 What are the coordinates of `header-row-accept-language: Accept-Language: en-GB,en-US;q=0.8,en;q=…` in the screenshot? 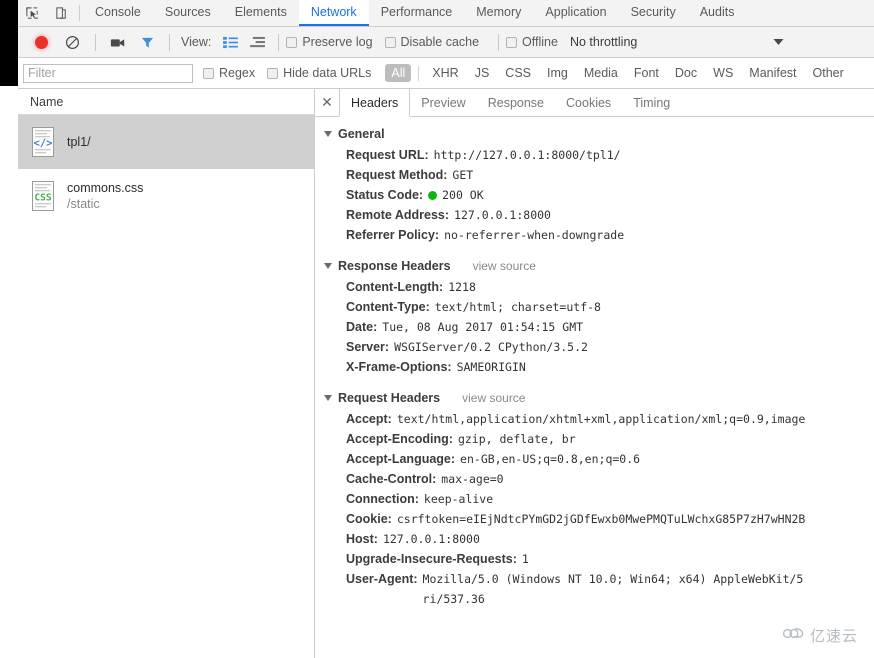 It's located at (594, 459).